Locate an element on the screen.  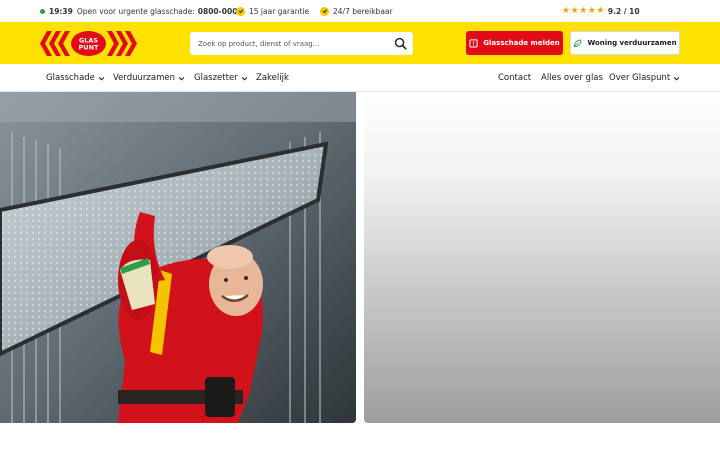
nav-label: Contact is located at coordinates (515, 78).